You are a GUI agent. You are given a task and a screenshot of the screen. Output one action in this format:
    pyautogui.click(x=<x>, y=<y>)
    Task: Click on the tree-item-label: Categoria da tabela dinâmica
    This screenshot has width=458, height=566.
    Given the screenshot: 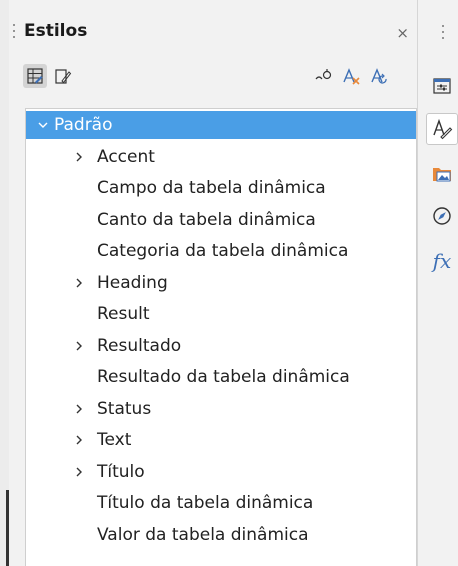 What is the action you would take?
    pyautogui.click(x=223, y=251)
    